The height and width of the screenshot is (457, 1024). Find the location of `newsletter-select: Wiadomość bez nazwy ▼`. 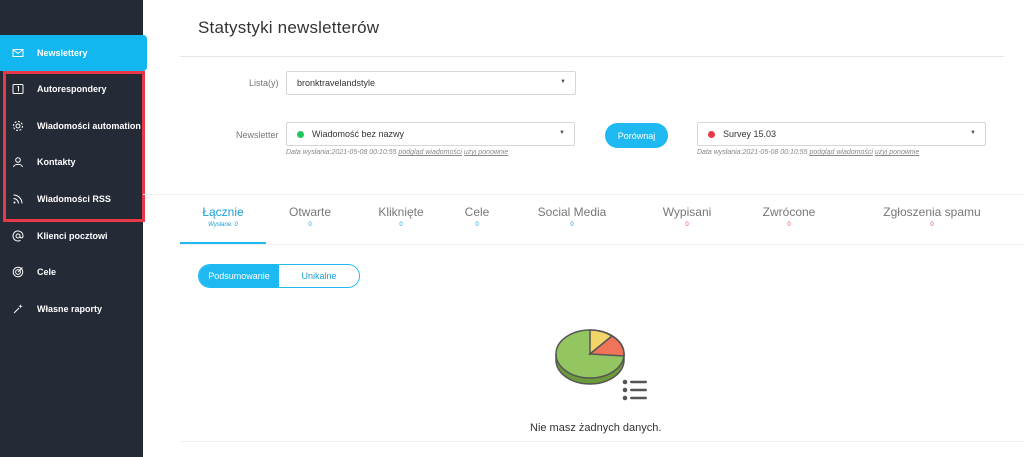

newsletter-select: Wiadomość bez nazwy ▼ is located at coordinates (430, 134).